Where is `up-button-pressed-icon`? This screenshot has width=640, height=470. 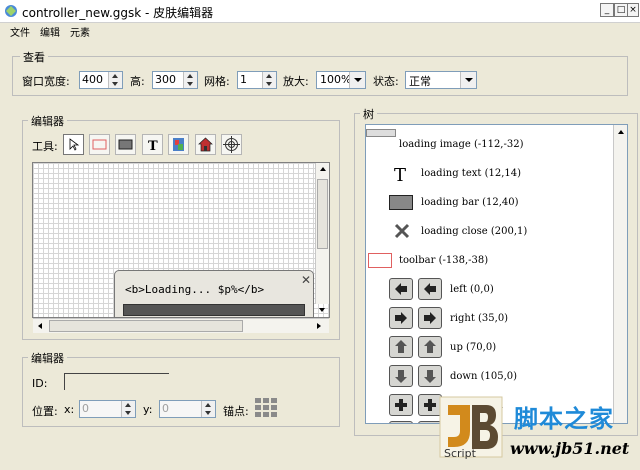 up-button-pressed-icon is located at coordinates (430, 347).